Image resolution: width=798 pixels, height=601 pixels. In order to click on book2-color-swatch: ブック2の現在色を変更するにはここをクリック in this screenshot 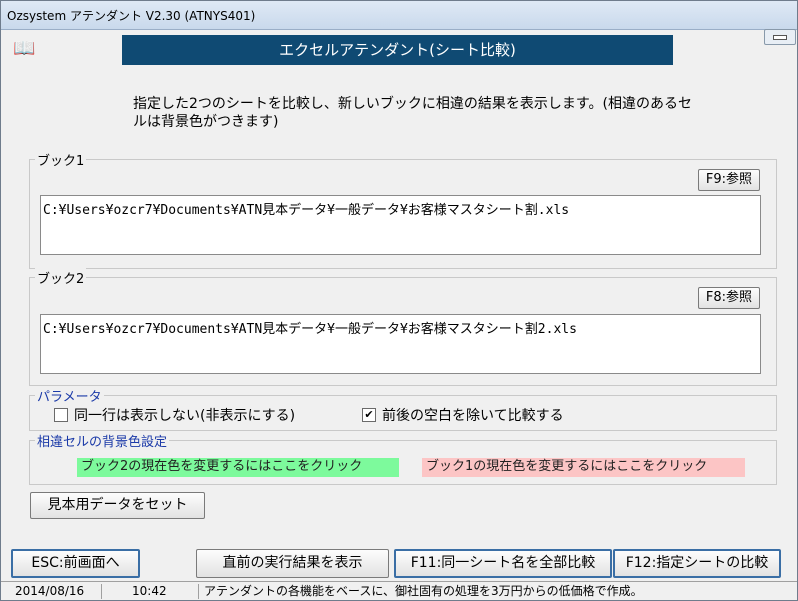, I will do `click(238, 467)`.